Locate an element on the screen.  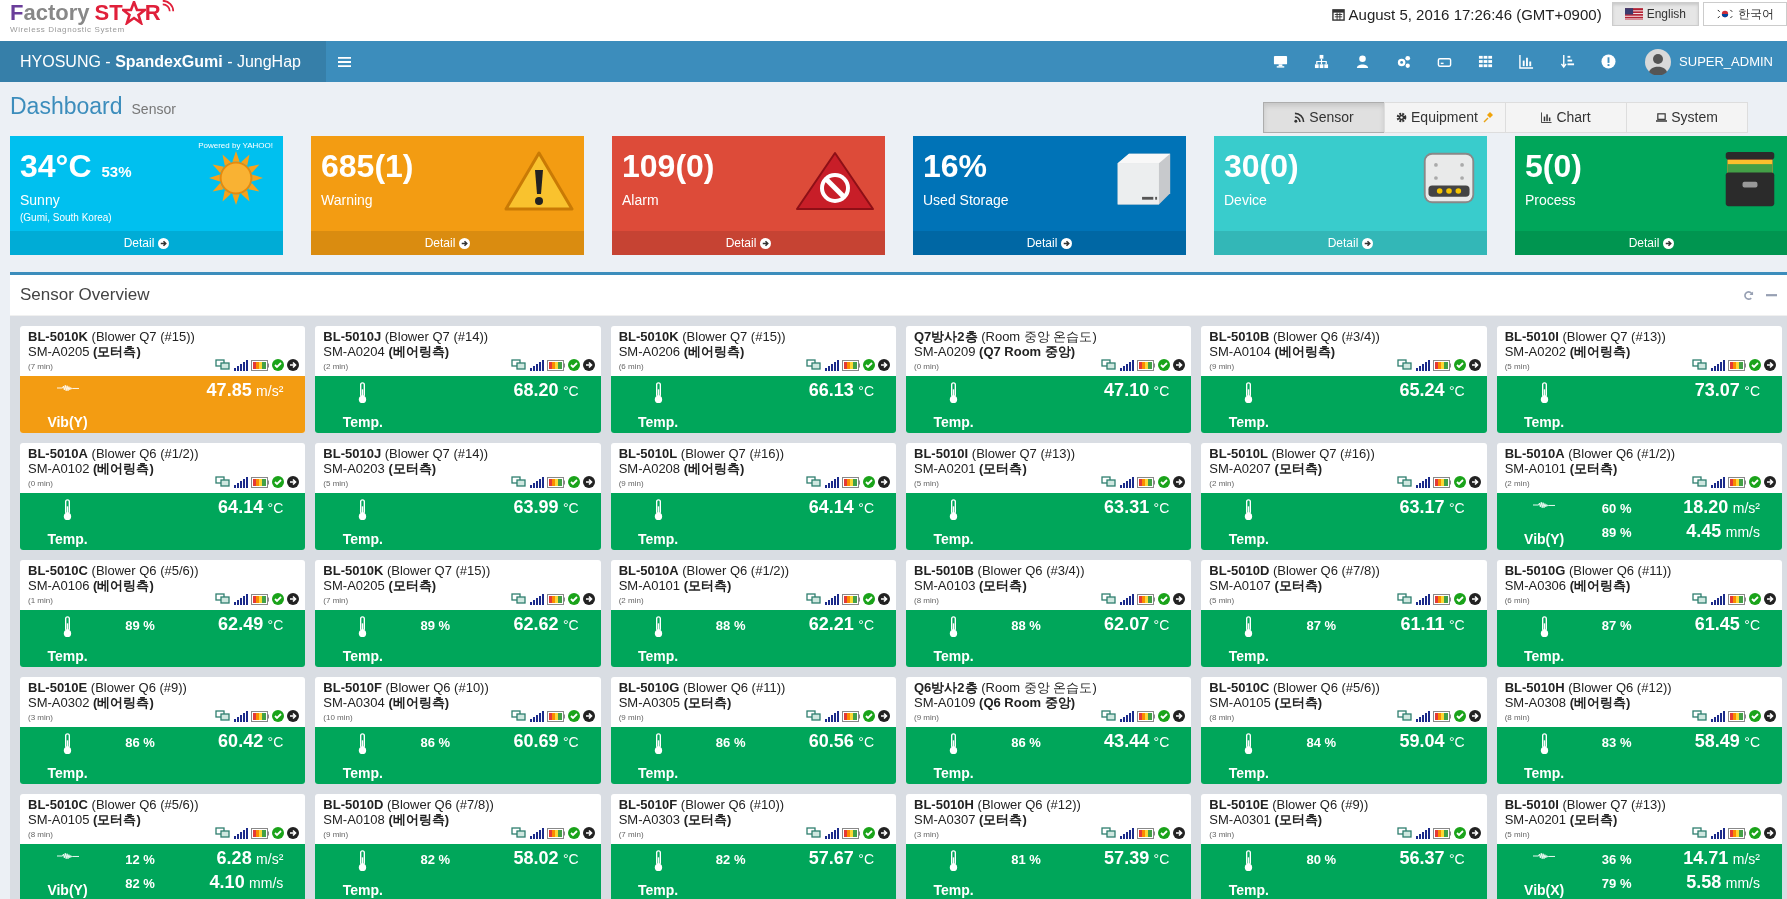
collapse-icon is located at coordinates (1771, 295).